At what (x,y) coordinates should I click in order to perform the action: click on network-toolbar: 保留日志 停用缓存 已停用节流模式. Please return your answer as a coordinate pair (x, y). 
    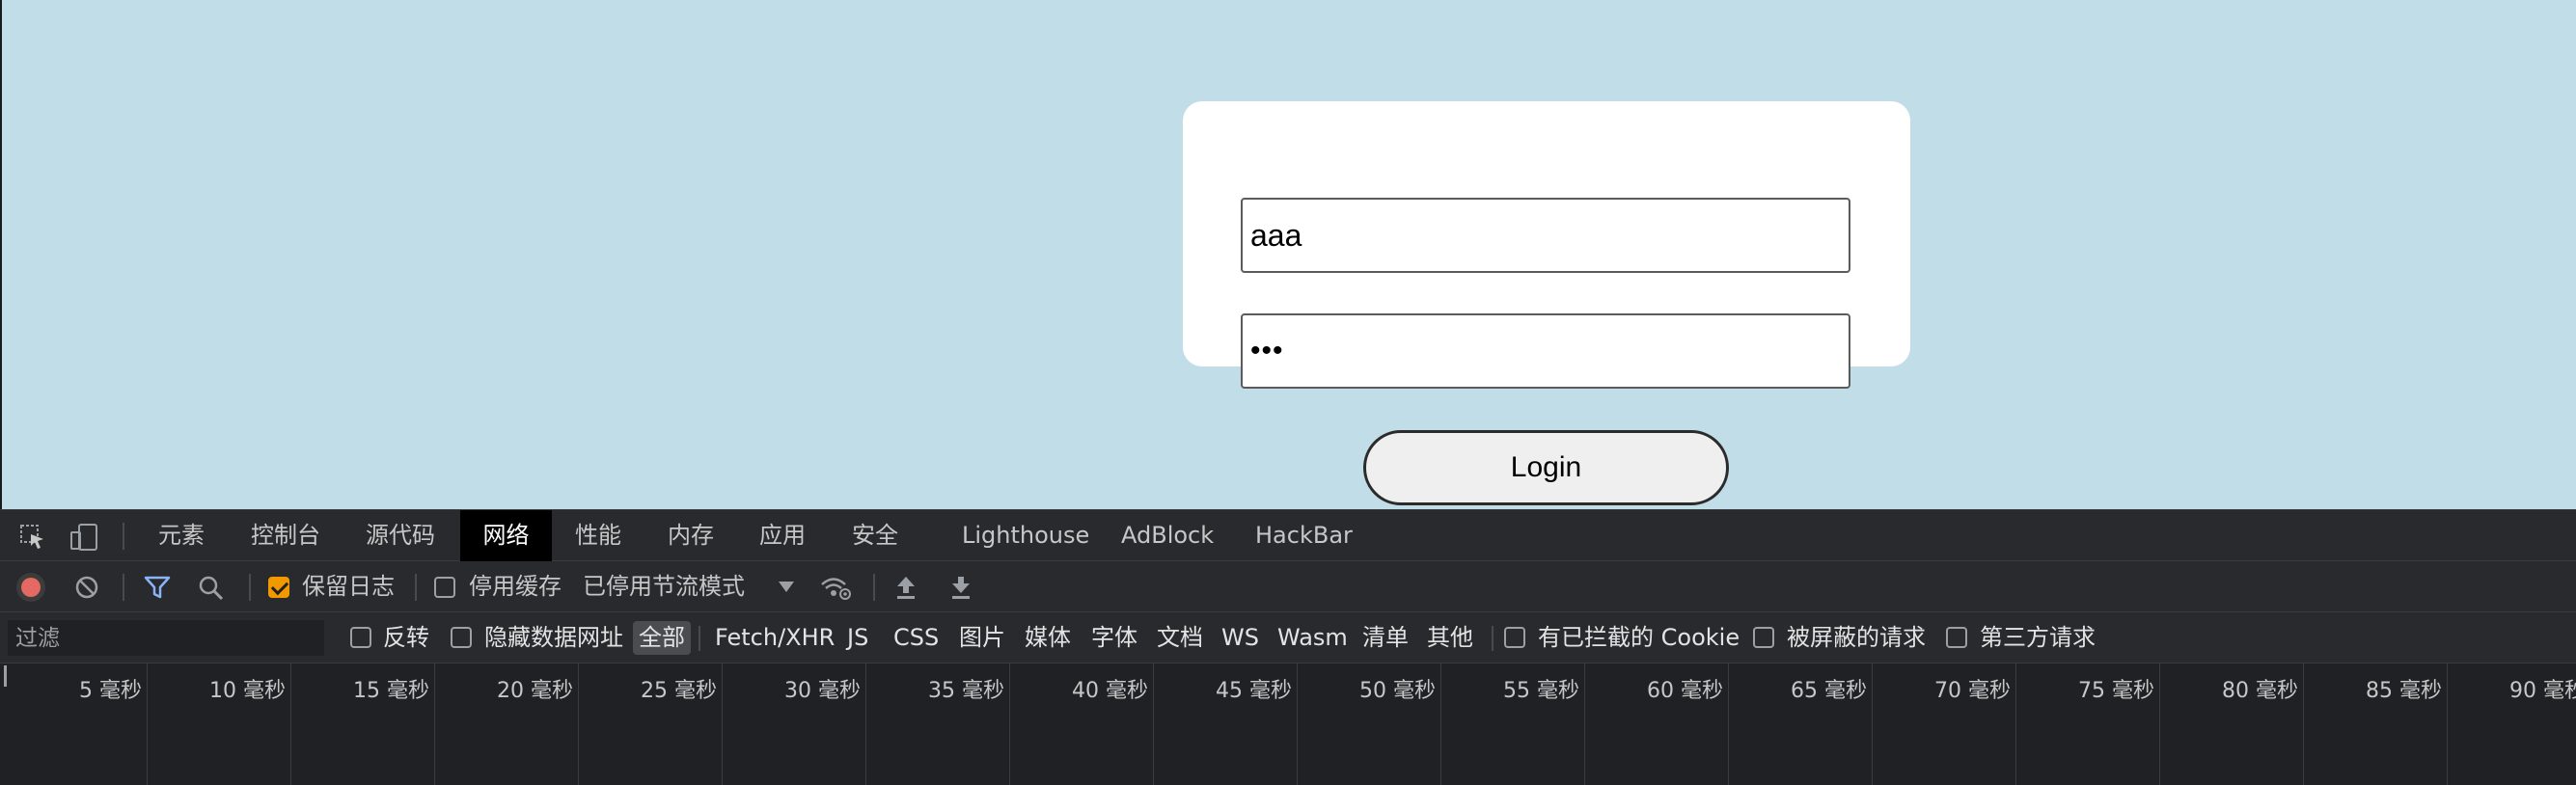
    Looking at the image, I should click on (1288, 586).